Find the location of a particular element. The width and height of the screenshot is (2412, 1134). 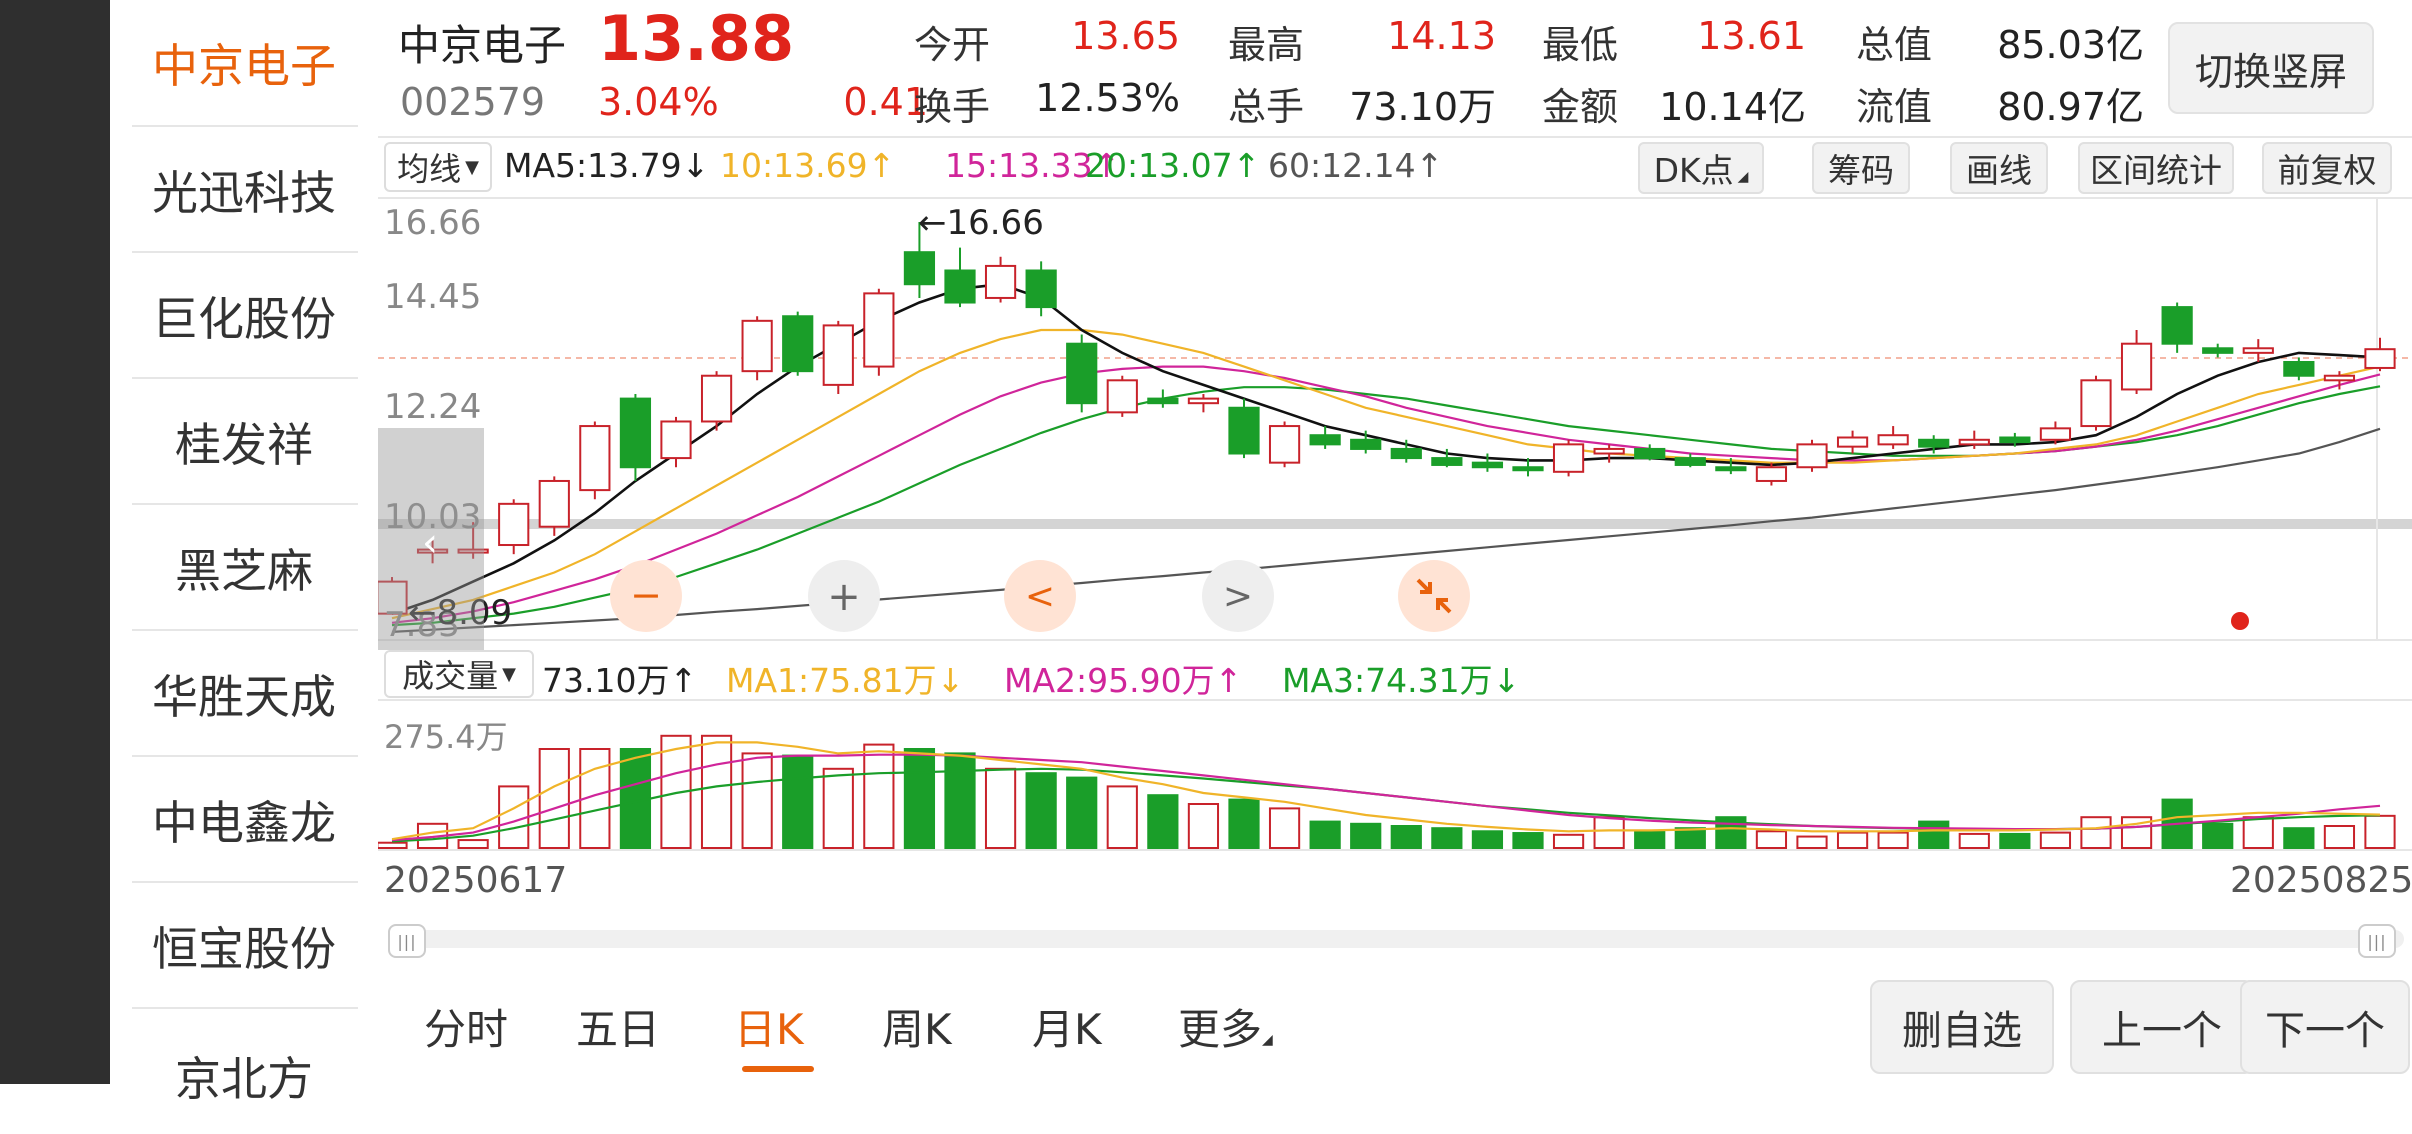

vol-ma2-value: MA2:95.90万↑ is located at coordinates (1123, 680).